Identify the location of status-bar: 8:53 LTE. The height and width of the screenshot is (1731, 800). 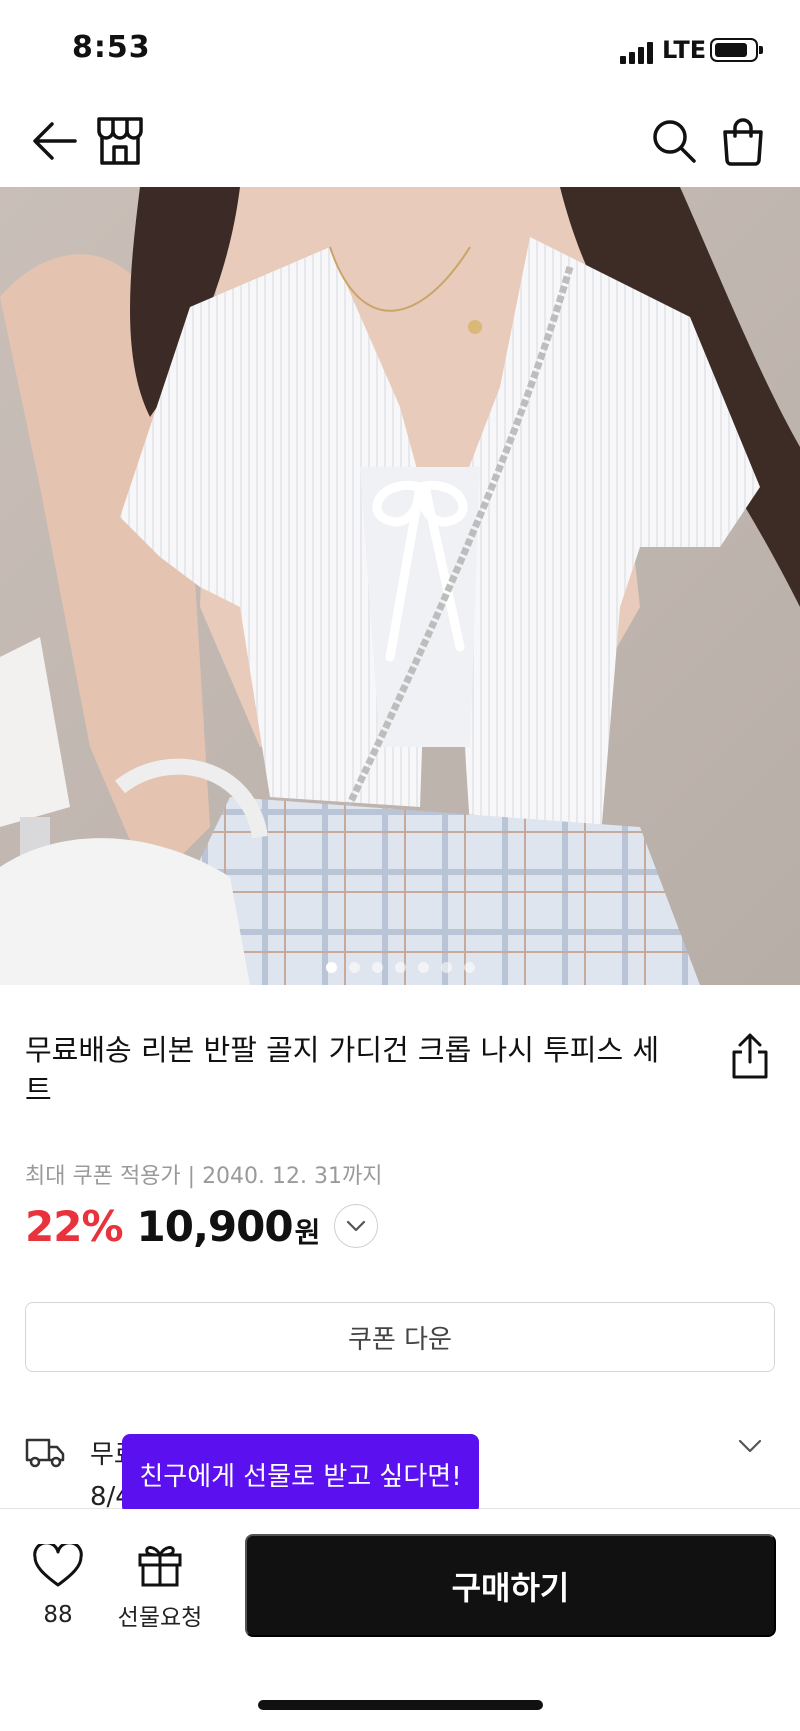
(400, 47).